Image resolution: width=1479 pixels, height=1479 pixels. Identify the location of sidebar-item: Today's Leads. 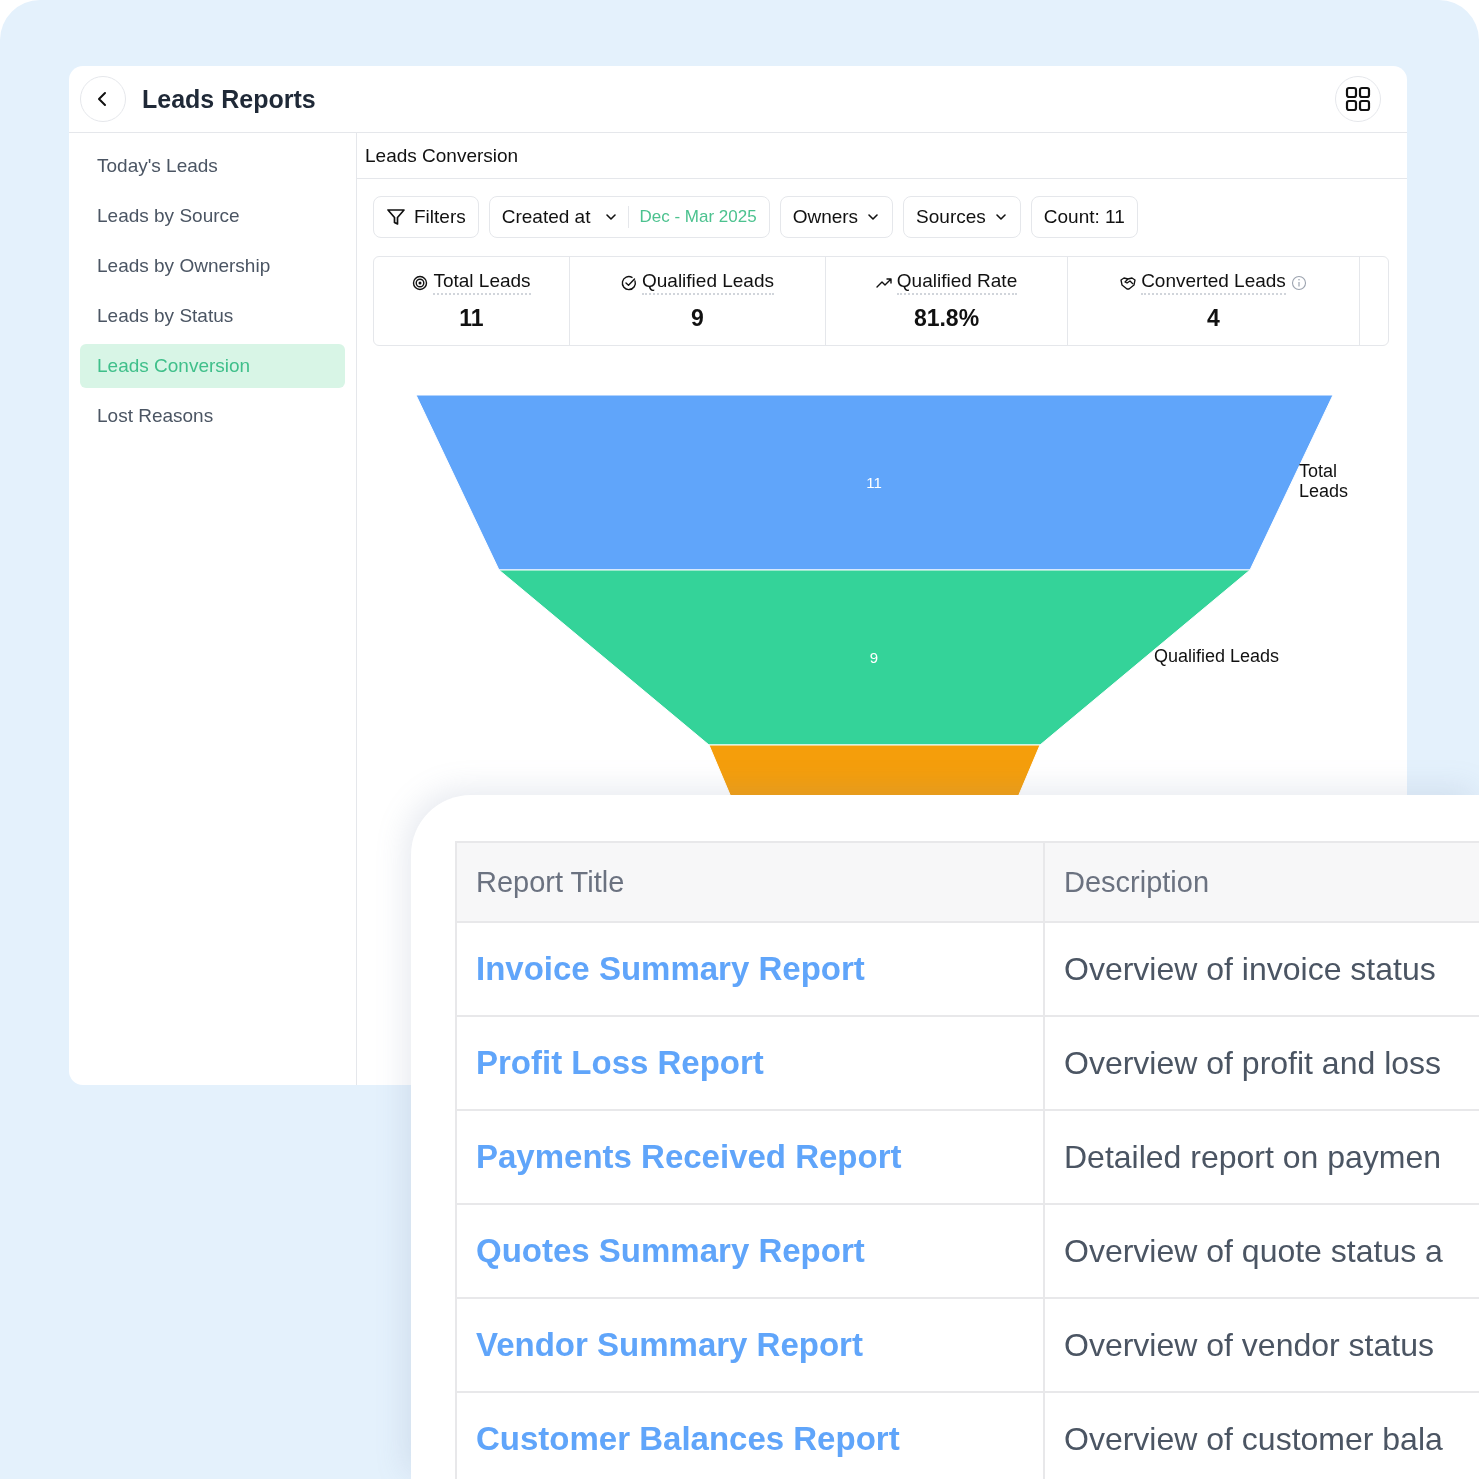
(212, 166).